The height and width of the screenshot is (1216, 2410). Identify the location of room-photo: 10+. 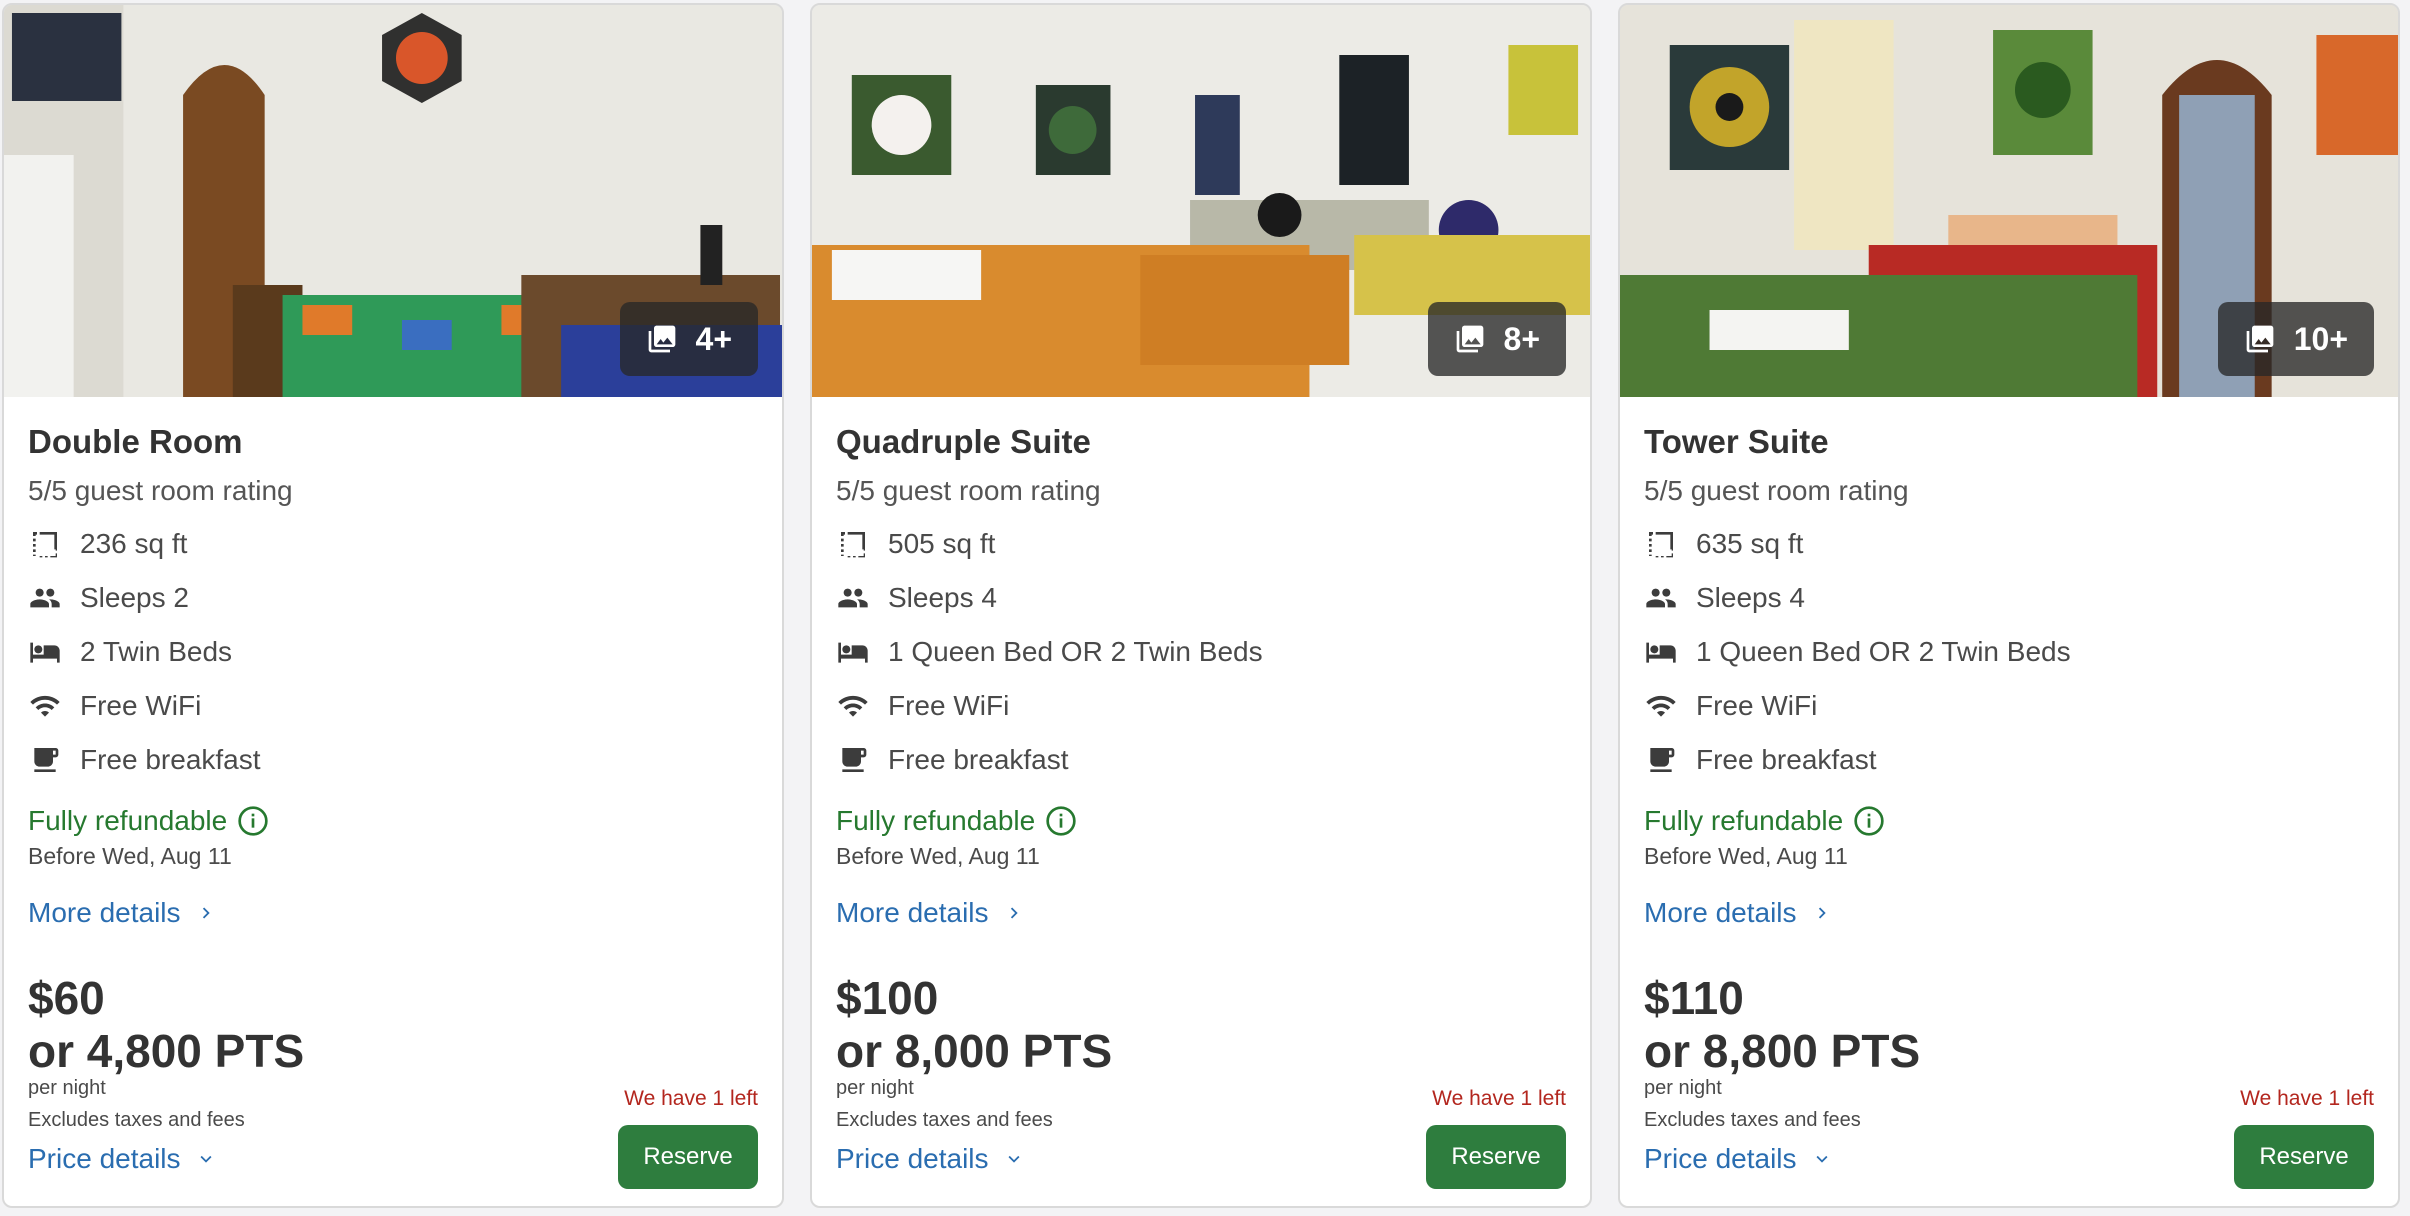
(2009, 201).